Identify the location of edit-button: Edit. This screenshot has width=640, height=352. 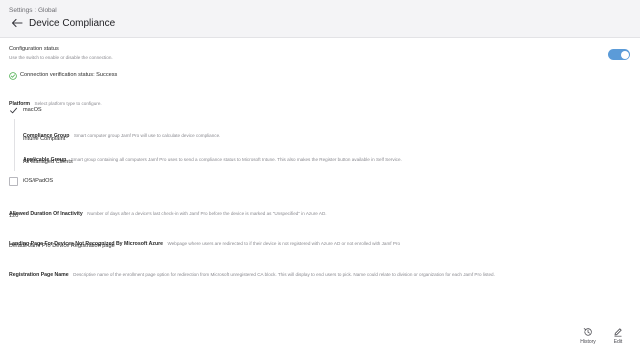
(618, 336).